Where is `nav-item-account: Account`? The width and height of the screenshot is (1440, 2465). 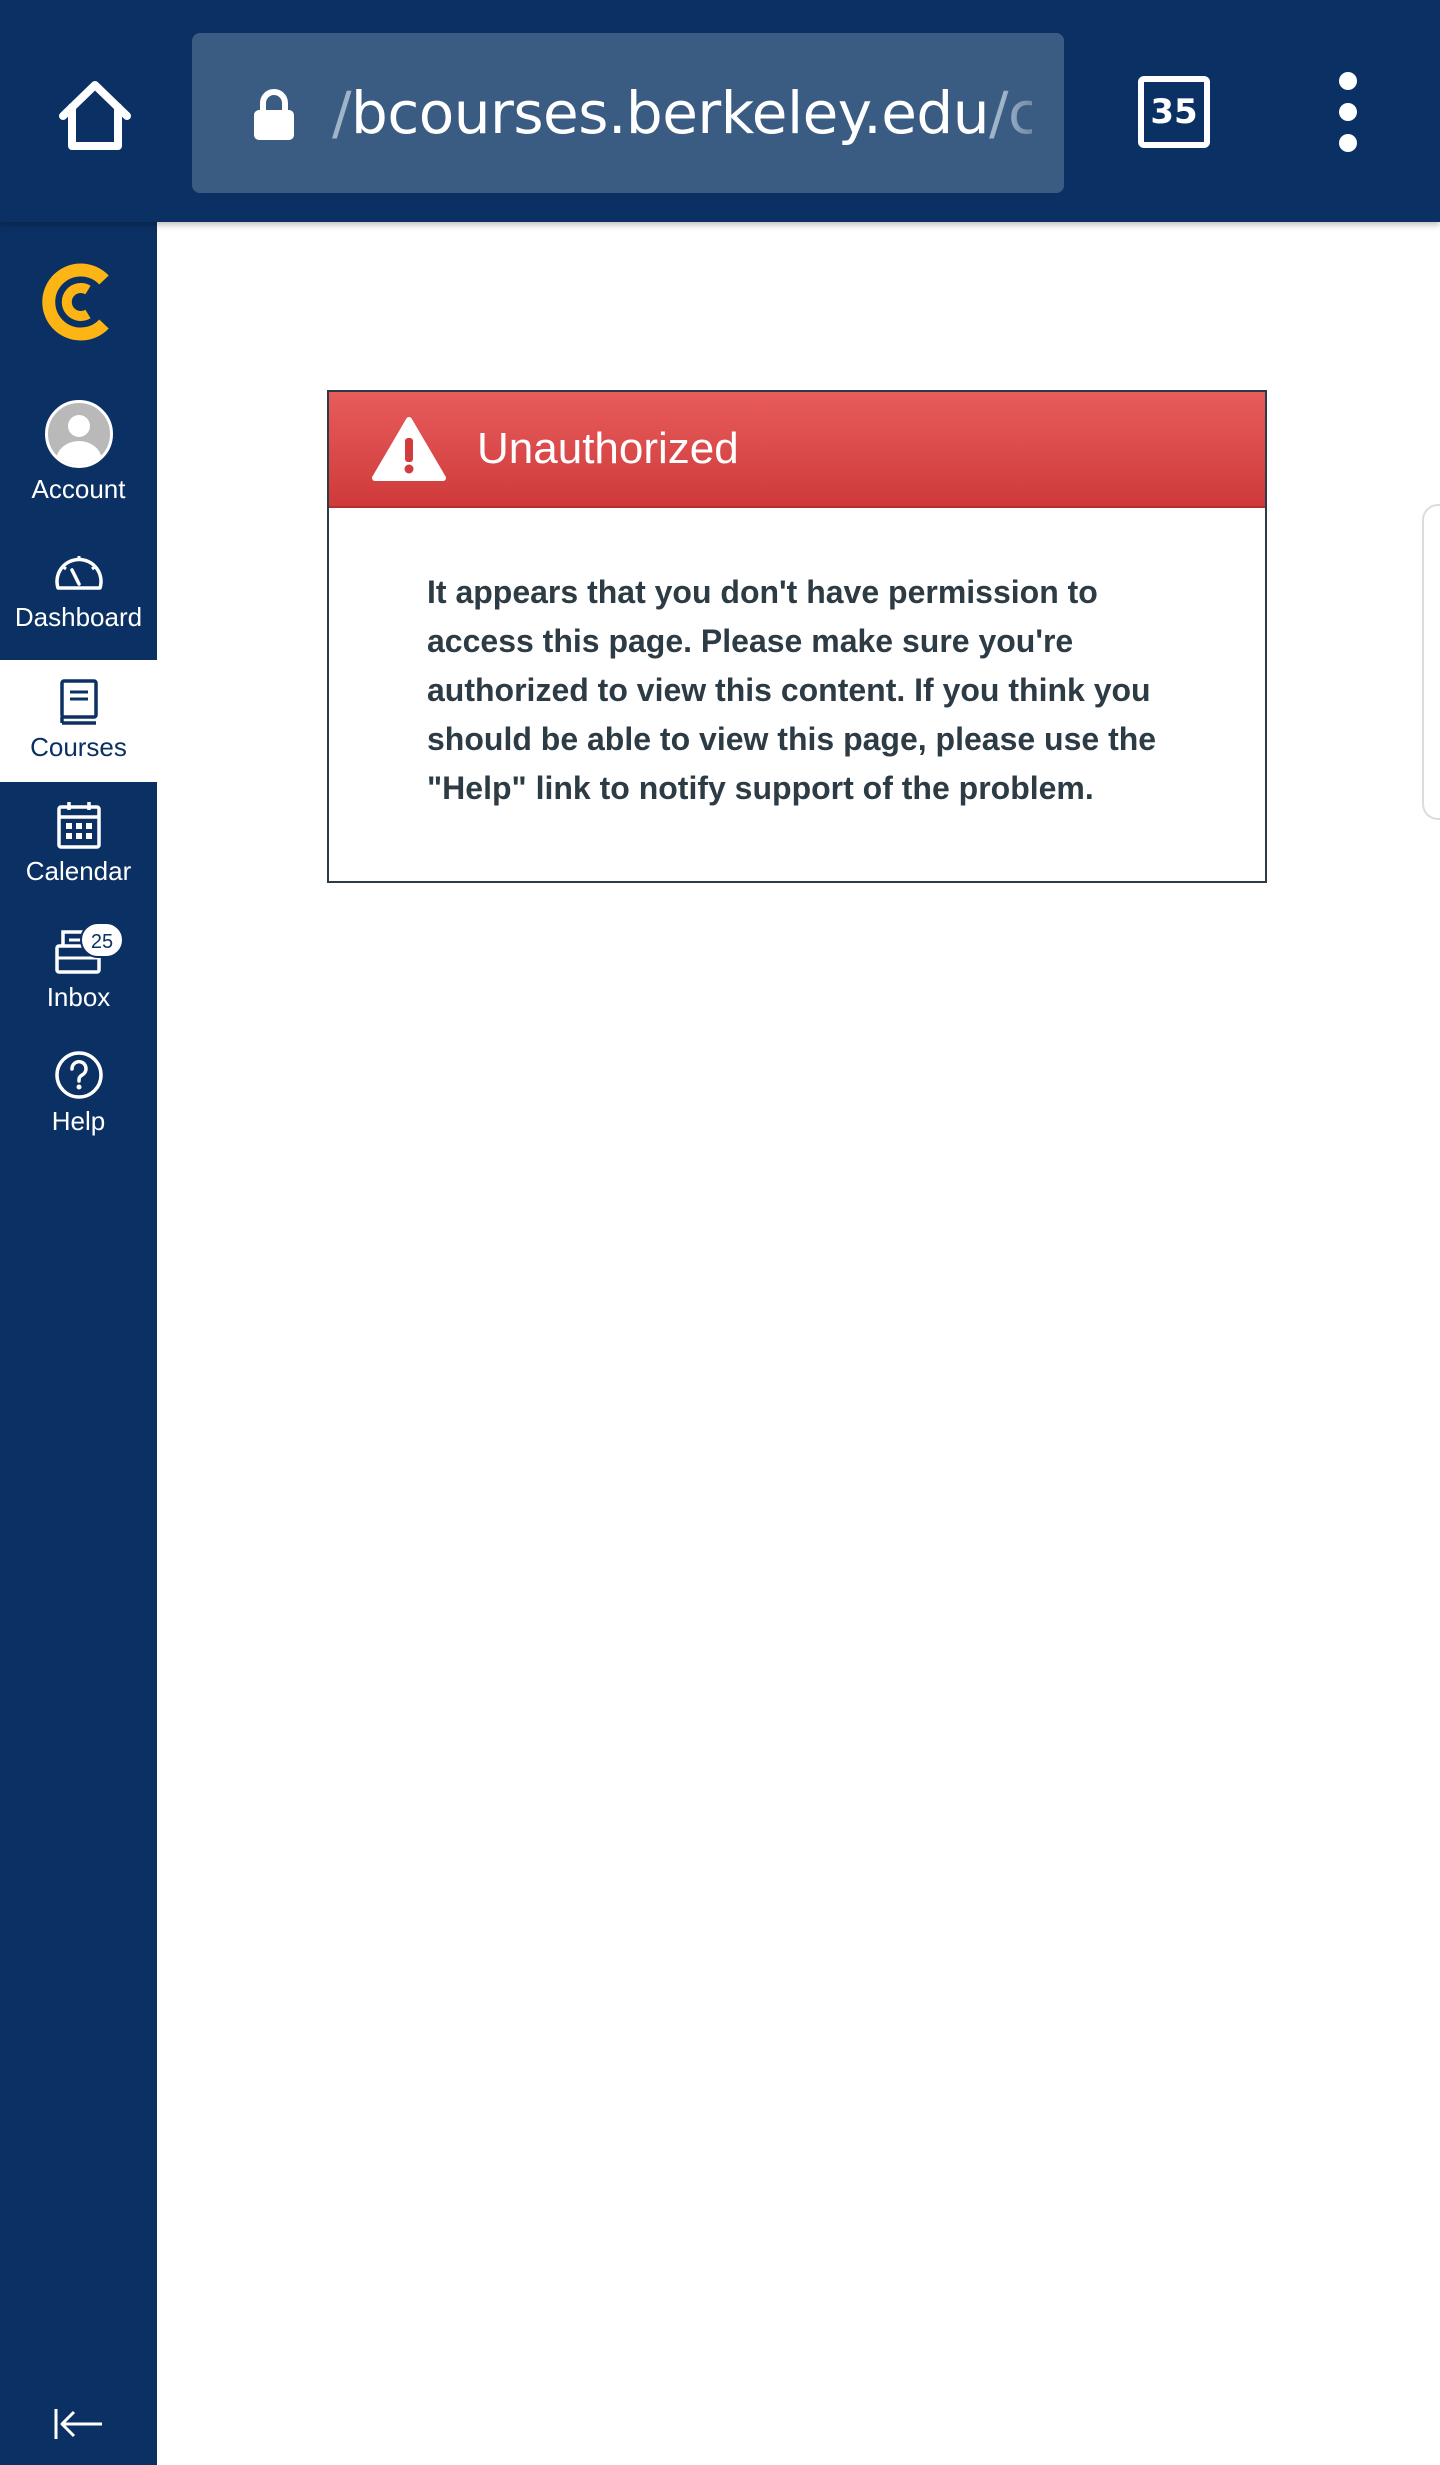 nav-item-account: Account is located at coordinates (78, 465).